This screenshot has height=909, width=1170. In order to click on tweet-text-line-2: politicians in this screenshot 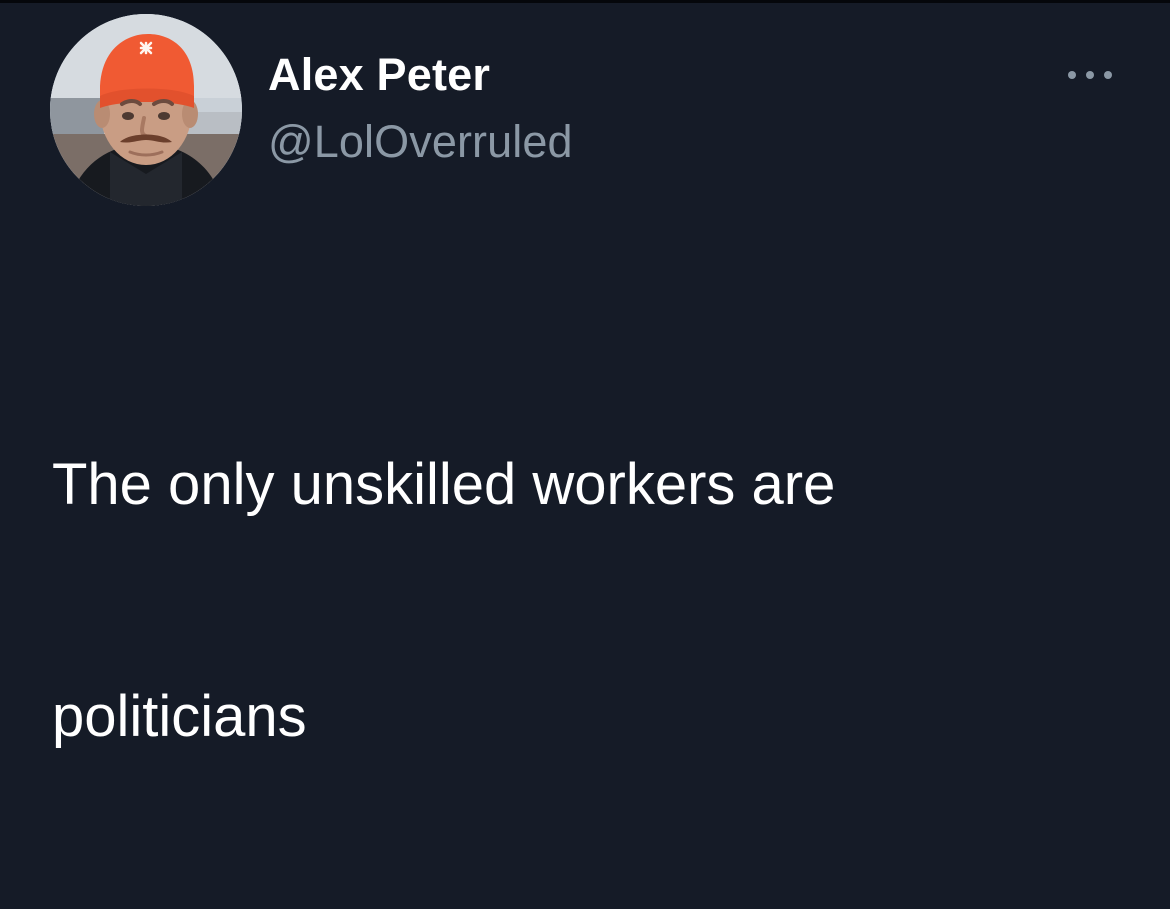, I will do `click(179, 716)`.